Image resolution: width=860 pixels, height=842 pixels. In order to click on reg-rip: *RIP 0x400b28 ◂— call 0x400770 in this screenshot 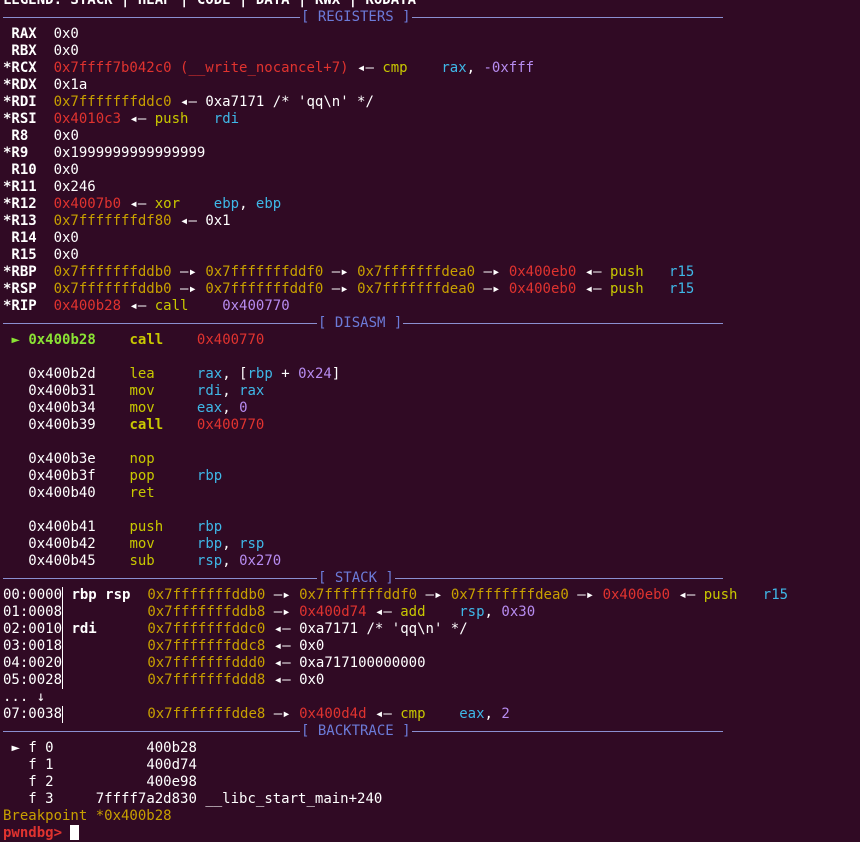, I will do `click(146, 306)`.